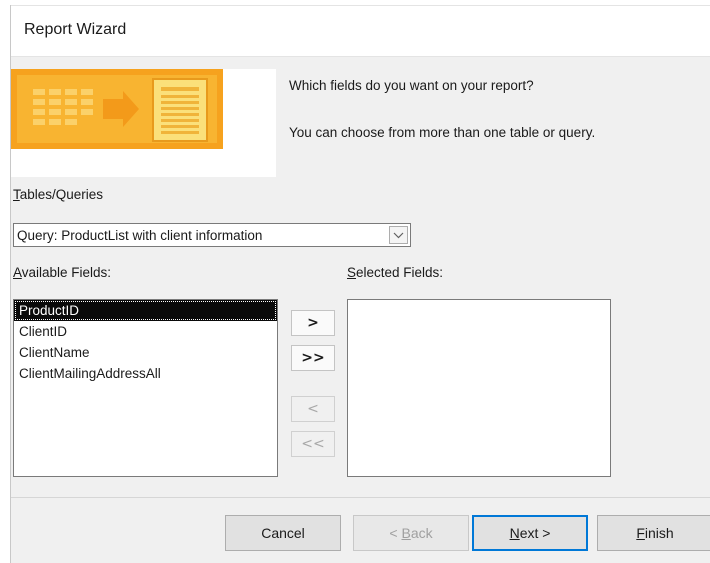 This screenshot has height=563, width=710. What do you see at coordinates (360, 31) in the screenshot?
I see `title-bar: Report Wizard` at bounding box center [360, 31].